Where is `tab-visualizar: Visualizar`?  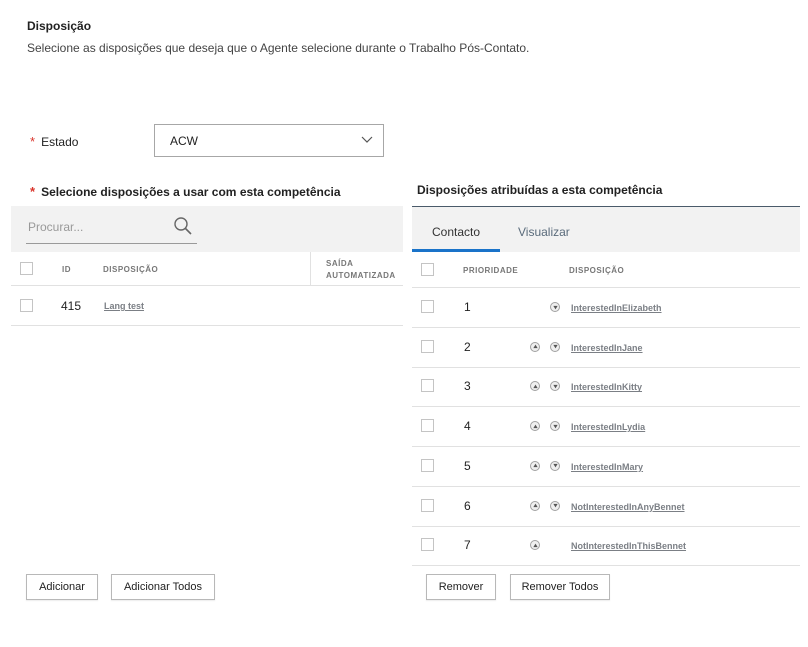
tab-visualizar: Visualizar is located at coordinates (544, 232).